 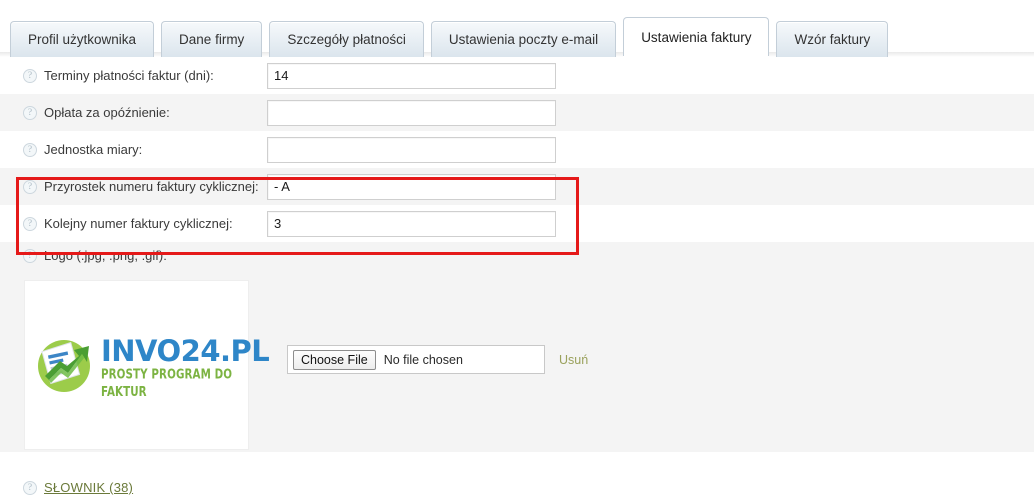 What do you see at coordinates (167, 383) in the screenshot?
I see `logo-tagline: PROSTY PROGRAM DO FAKTUR` at bounding box center [167, 383].